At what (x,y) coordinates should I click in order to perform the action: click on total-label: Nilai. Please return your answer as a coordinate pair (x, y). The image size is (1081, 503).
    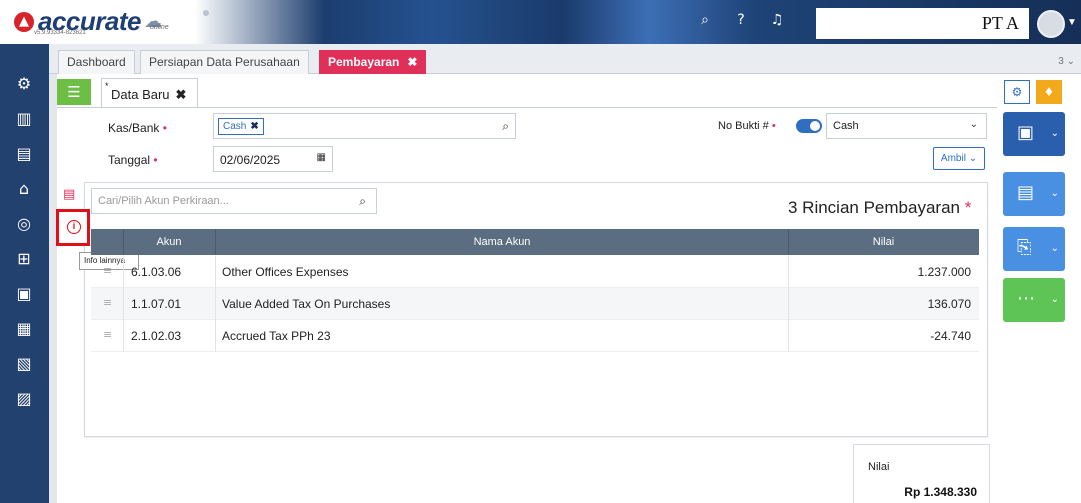
    Looking at the image, I should click on (879, 467).